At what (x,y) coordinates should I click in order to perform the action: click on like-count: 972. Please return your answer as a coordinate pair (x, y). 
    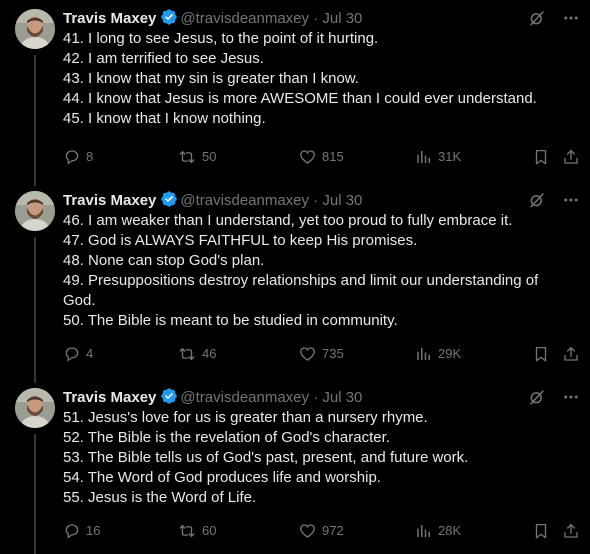
    Looking at the image, I should click on (333, 530).